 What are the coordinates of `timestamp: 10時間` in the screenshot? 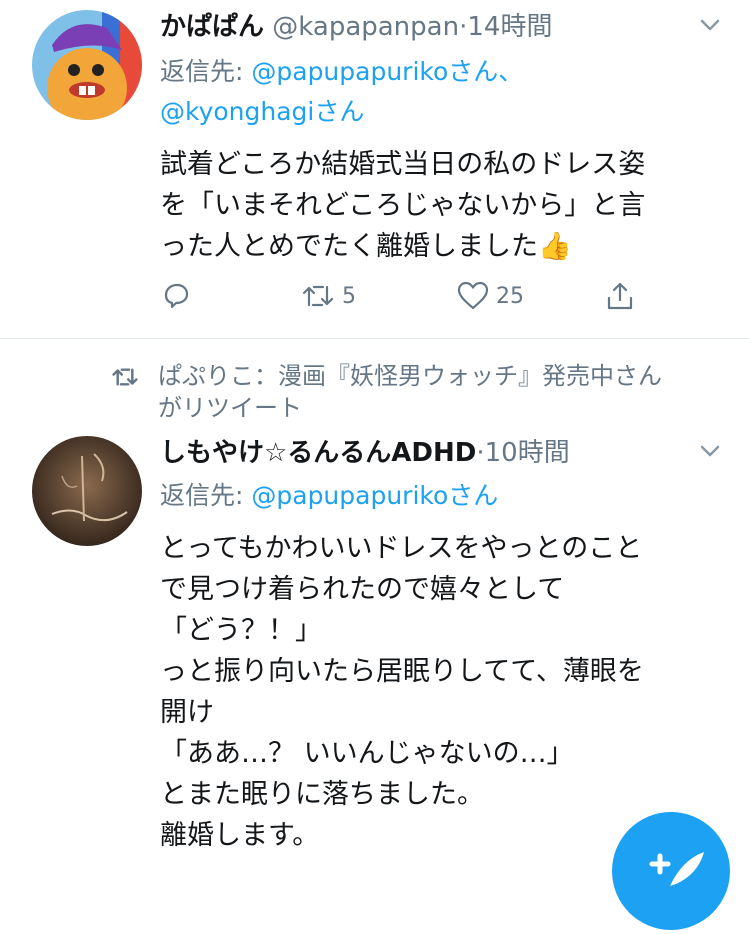 It's located at (527, 453).